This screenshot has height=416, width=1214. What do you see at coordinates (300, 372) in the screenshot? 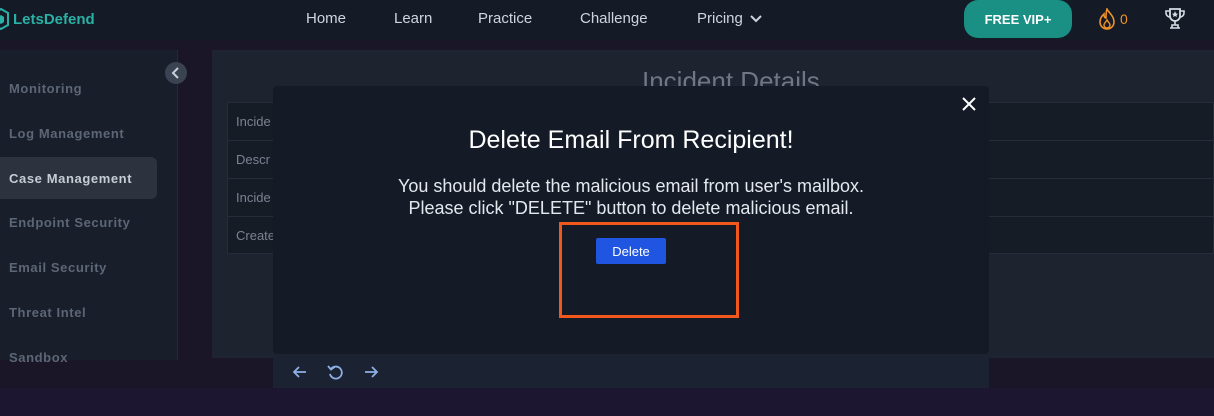
I see `arrow-left-icon` at bounding box center [300, 372].